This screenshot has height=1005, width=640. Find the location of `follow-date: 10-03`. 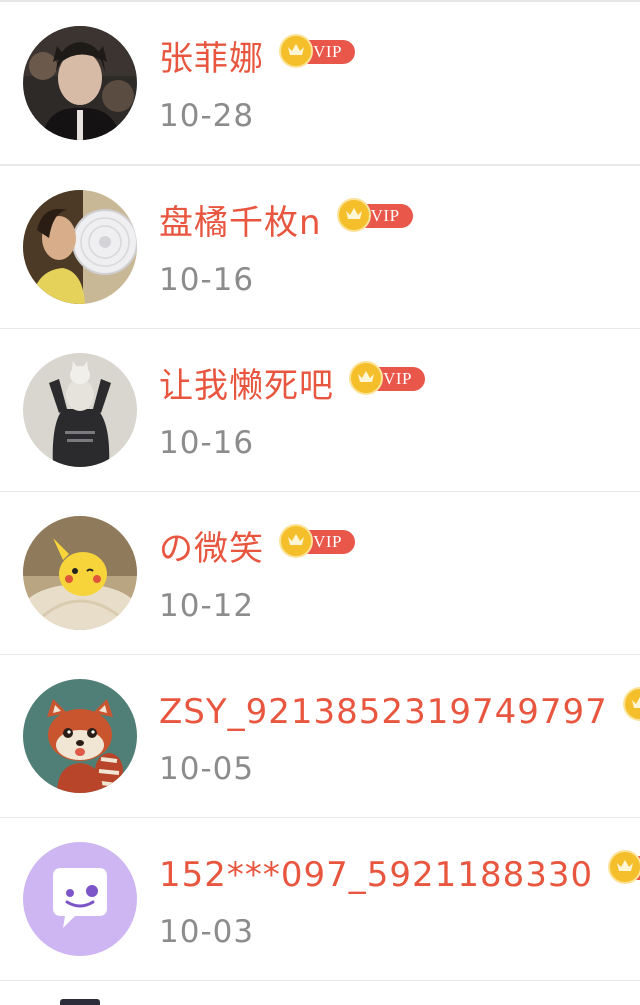

follow-date: 10-03 is located at coordinates (207, 932).